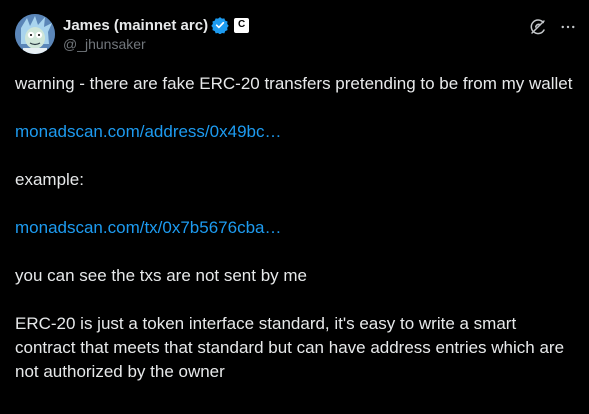 The height and width of the screenshot is (414, 589). Describe the element at coordinates (538, 27) in the screenshot. I see `grok-icon` at that location.